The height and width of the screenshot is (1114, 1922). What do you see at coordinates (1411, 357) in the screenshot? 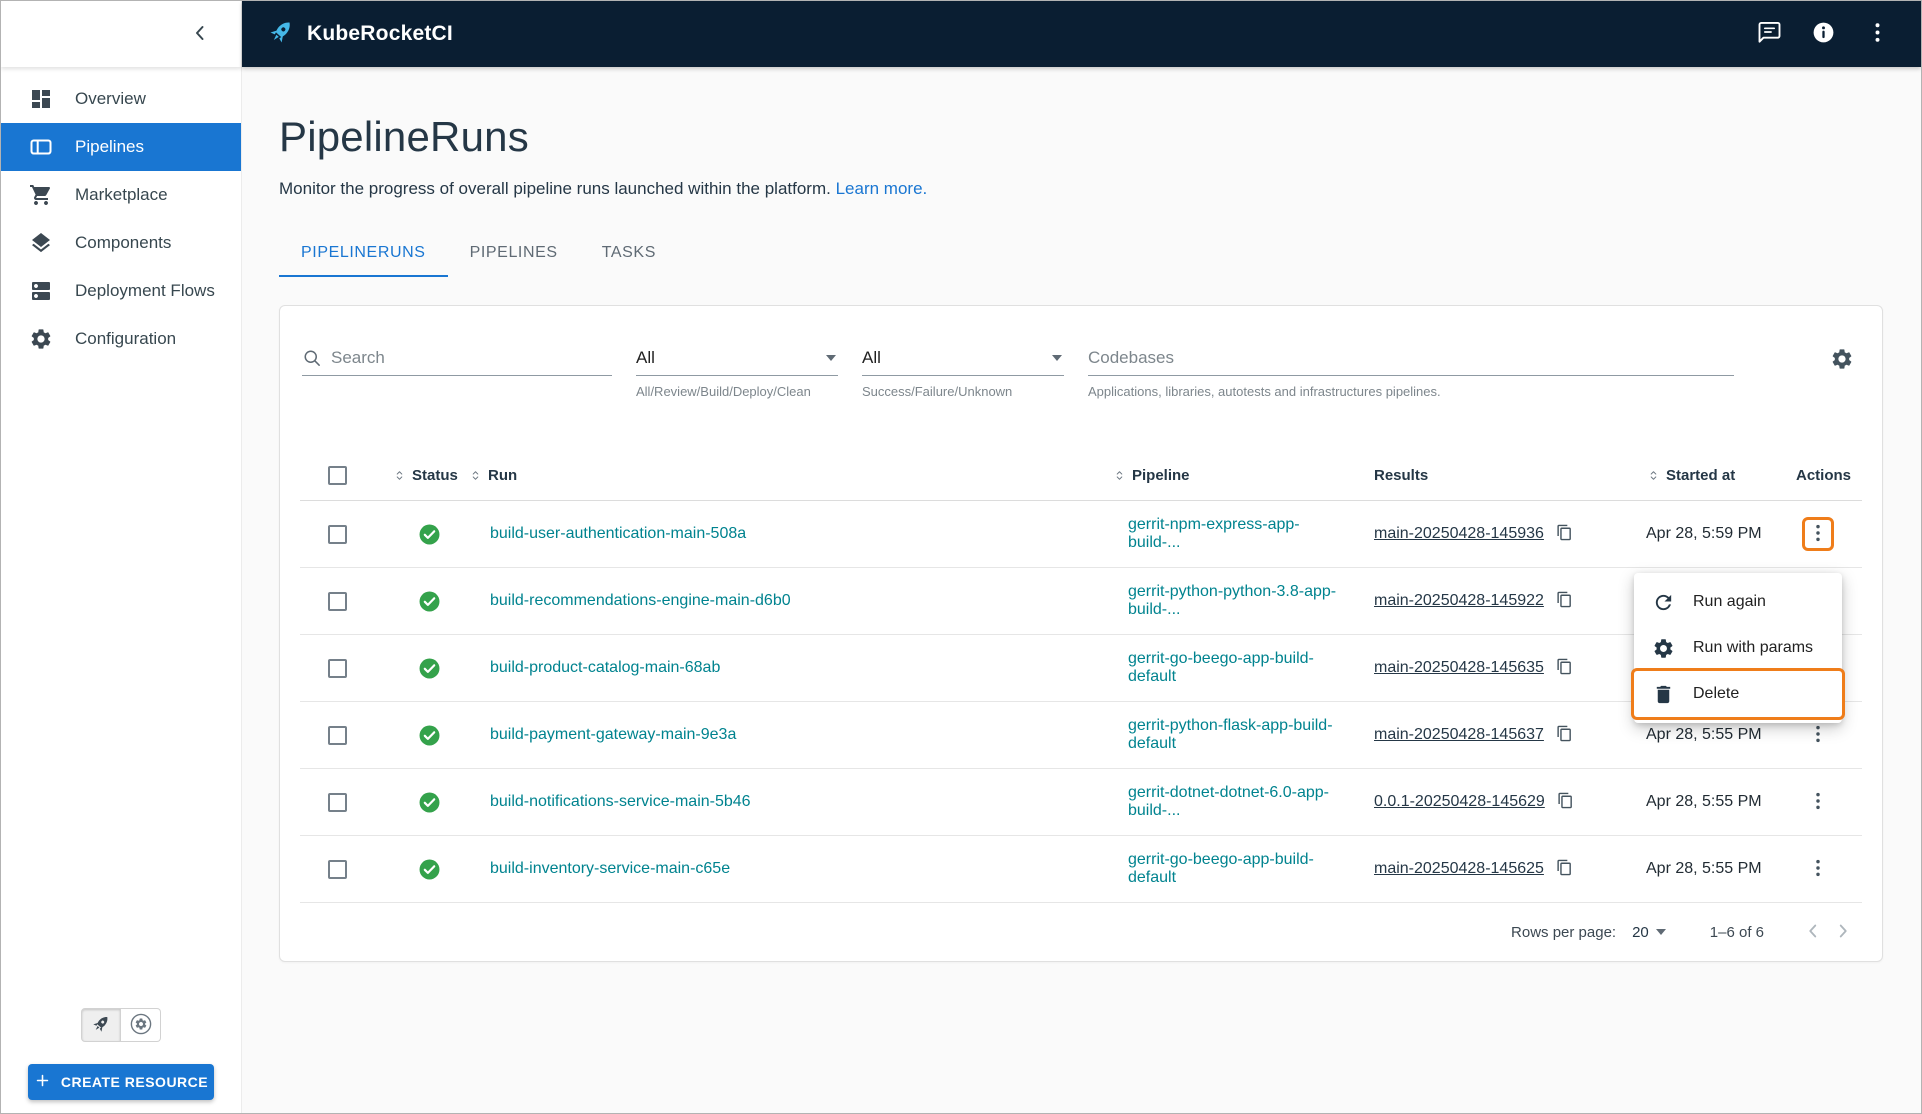
I see `codebases-input` at bounding box center [1411, 357].